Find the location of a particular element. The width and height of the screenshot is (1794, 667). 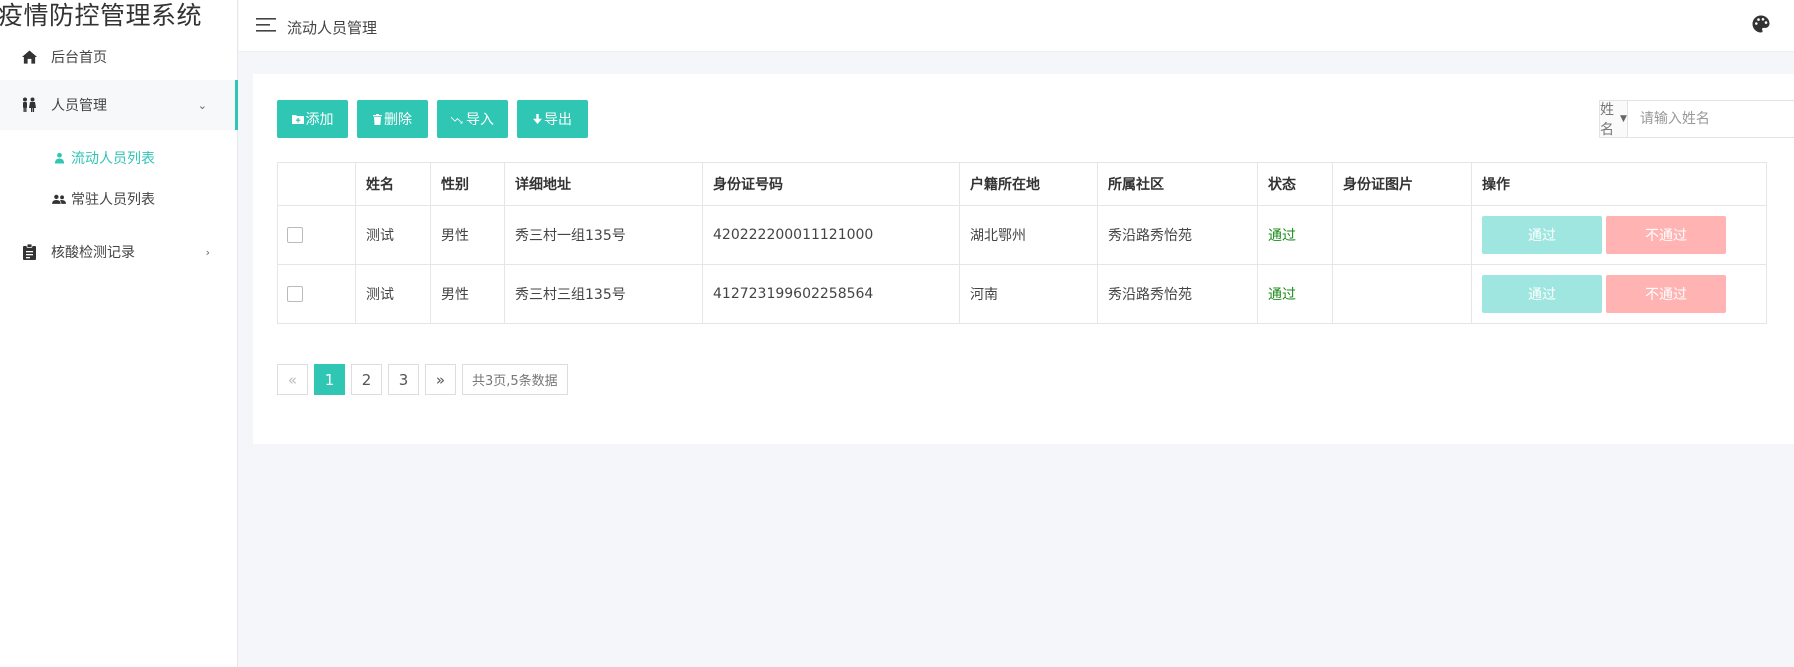

chevron-right-icon: › is located at coordinates (207, 252).